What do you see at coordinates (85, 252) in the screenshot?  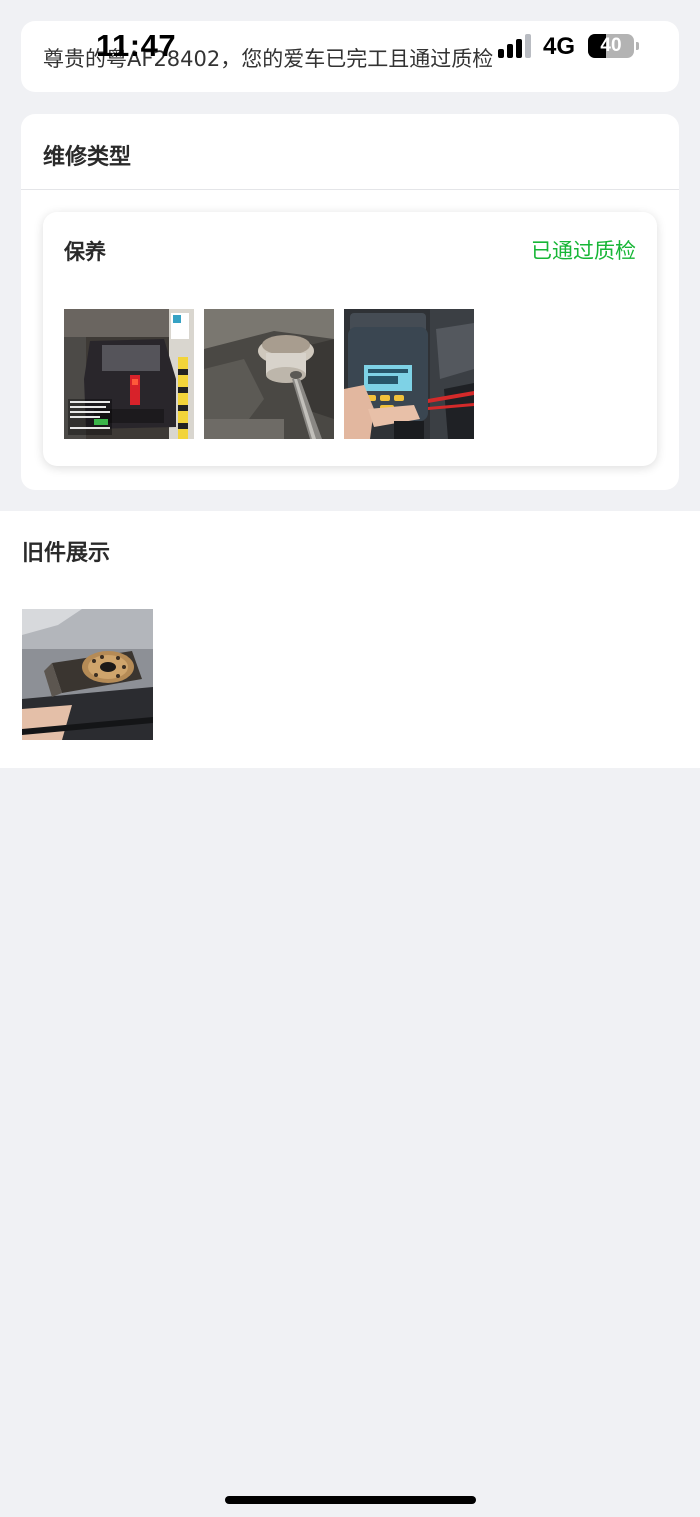 I see `repair-item-name: 保养` at bounding box center [85, 252].